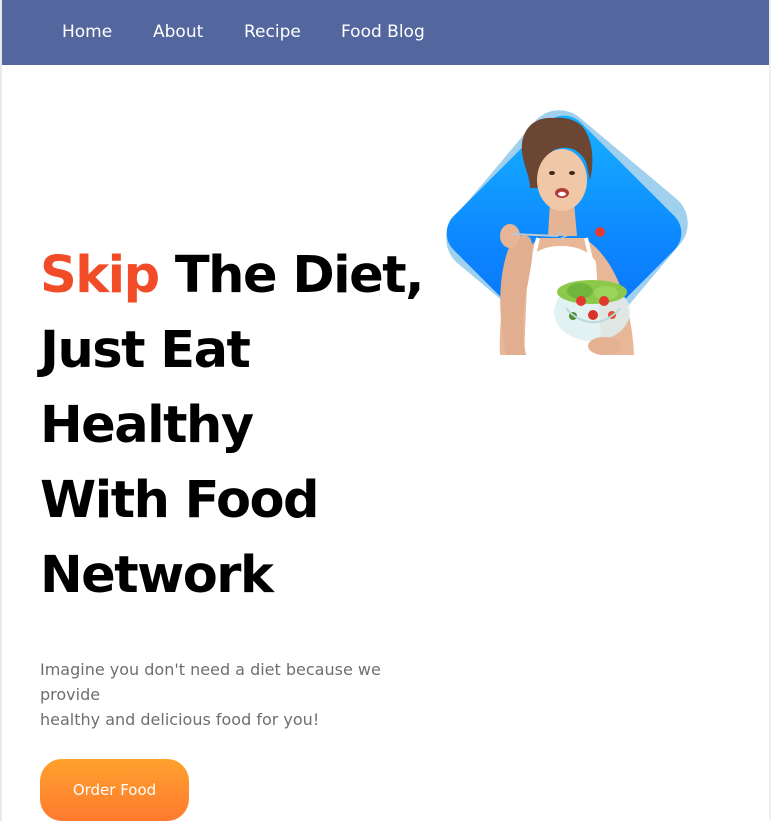 This screenshot has height=821, width=771. Describe the element at coordinates (180, 500) in the screenshot. I see `hero-title-line-4: With Food` at that location.